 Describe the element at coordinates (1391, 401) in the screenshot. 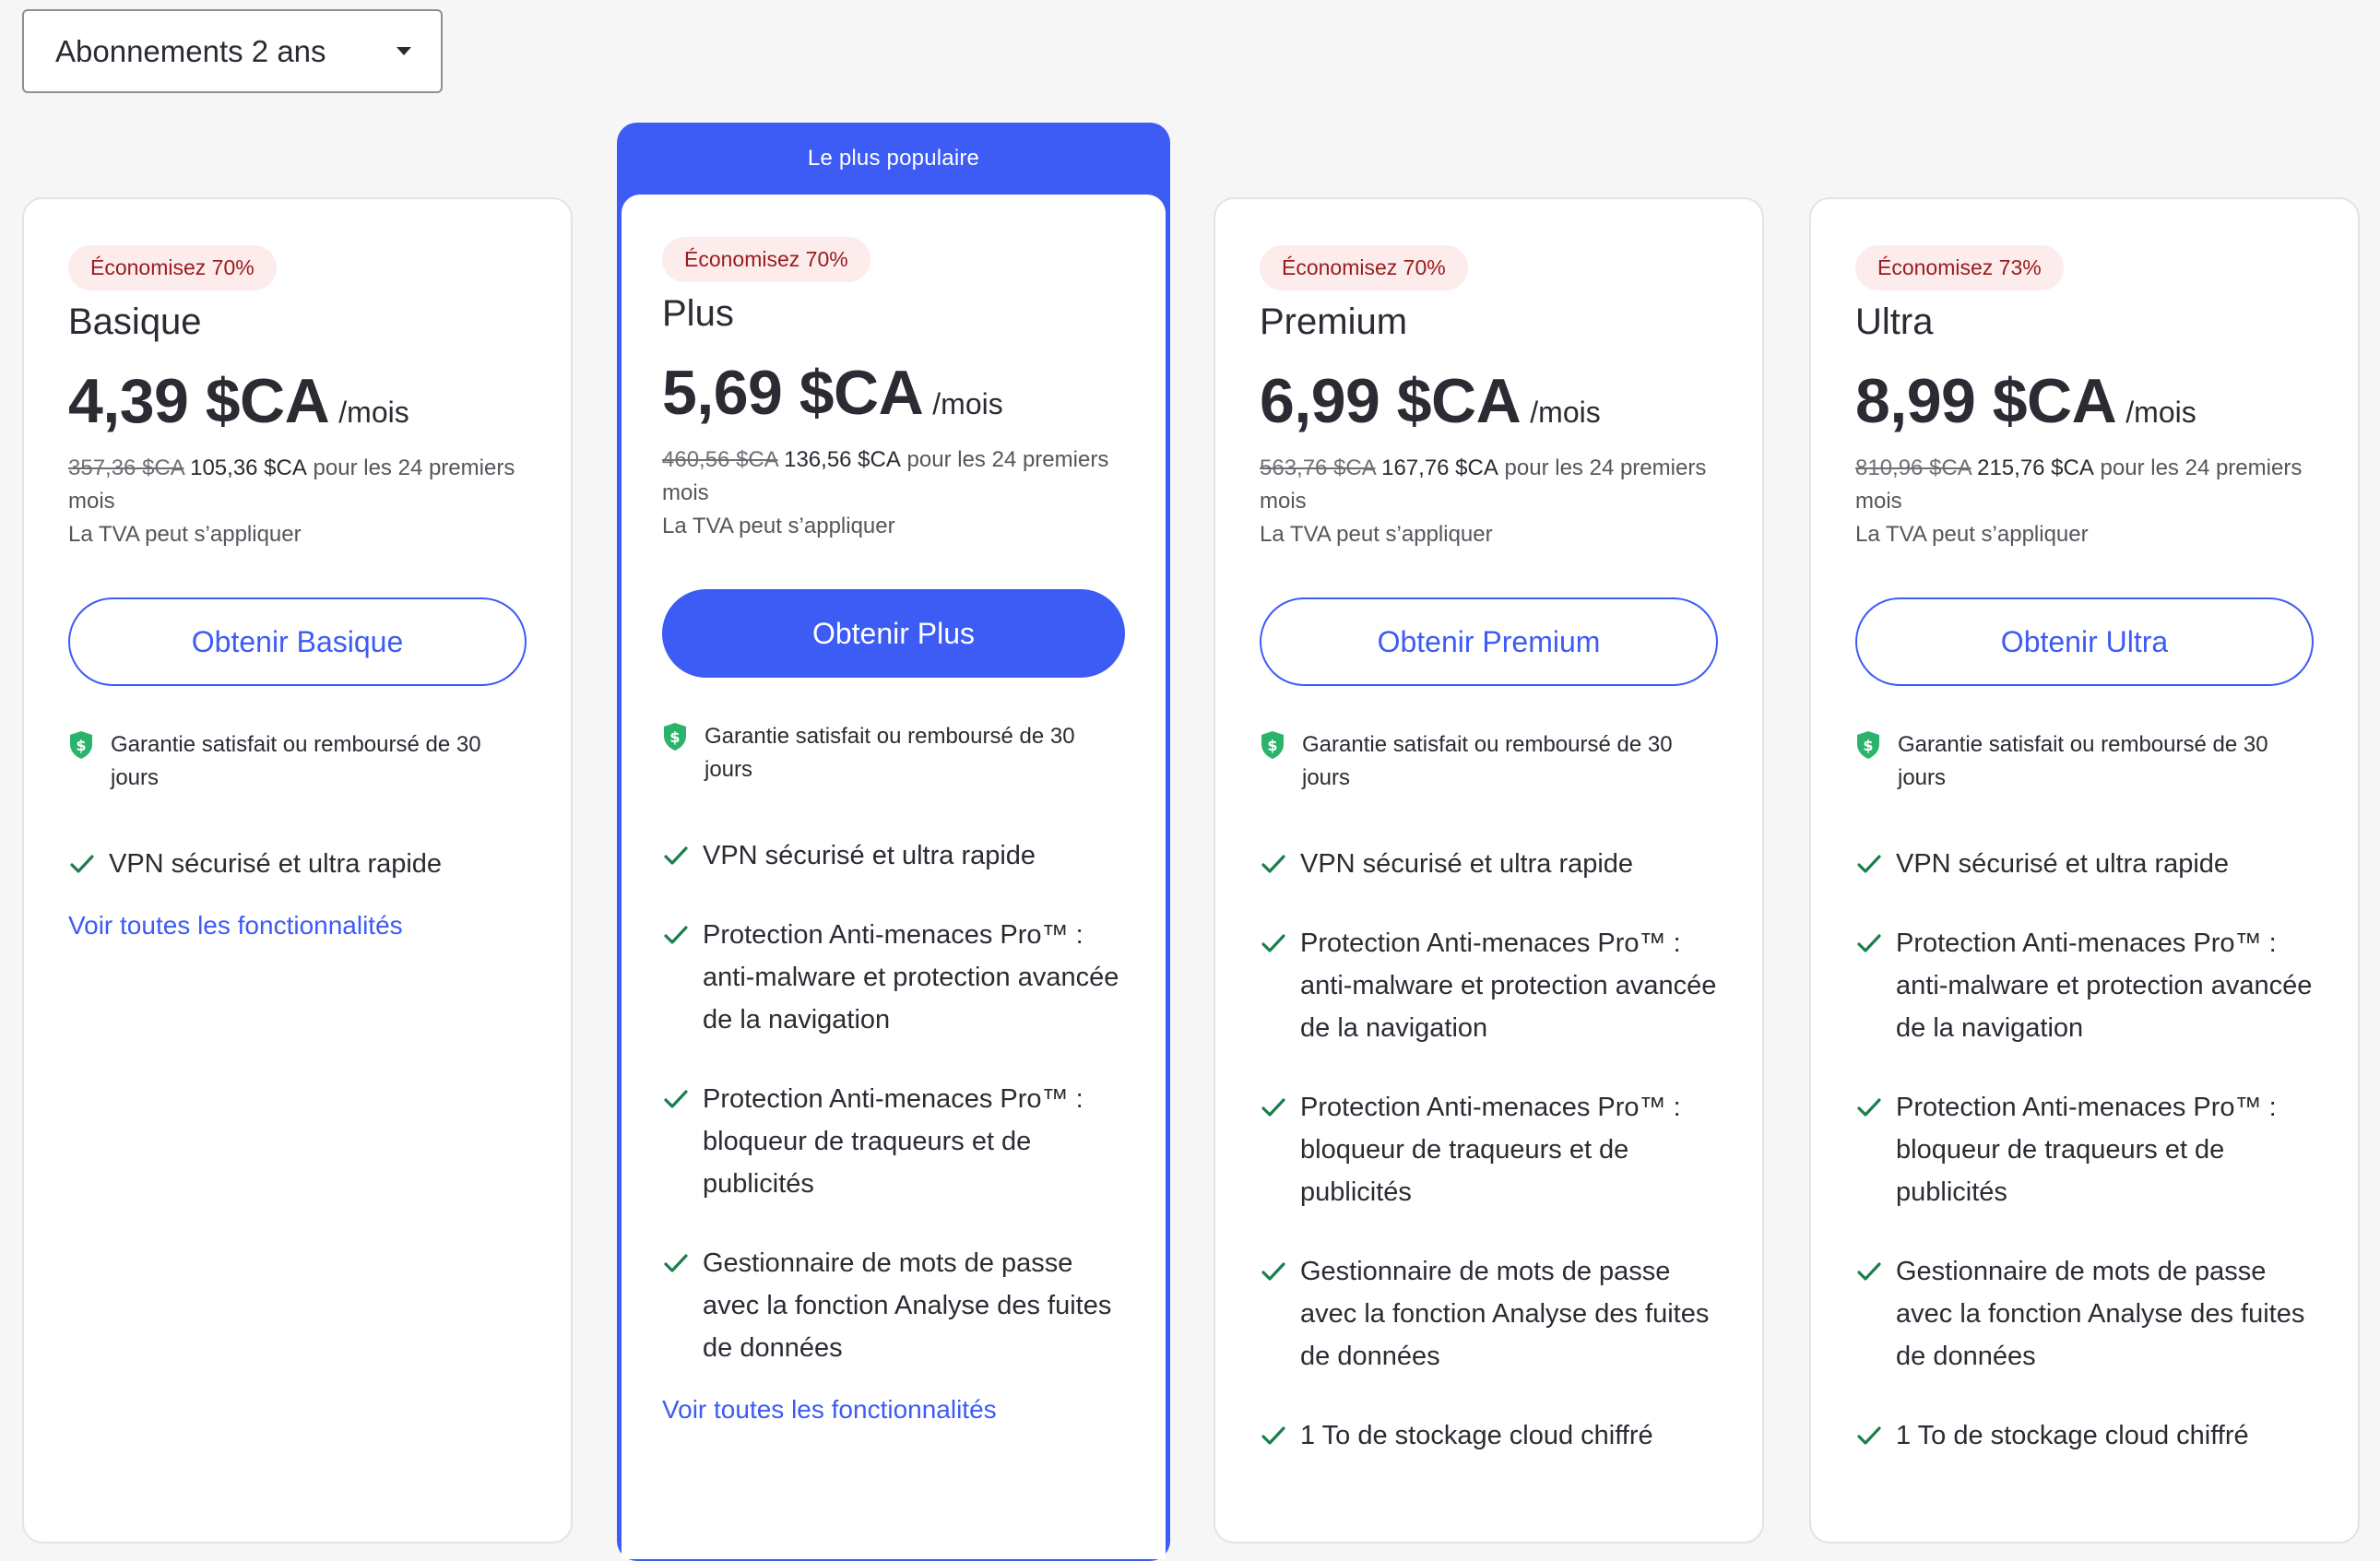

I see `plan-price: 6,99 $CA` at that location.